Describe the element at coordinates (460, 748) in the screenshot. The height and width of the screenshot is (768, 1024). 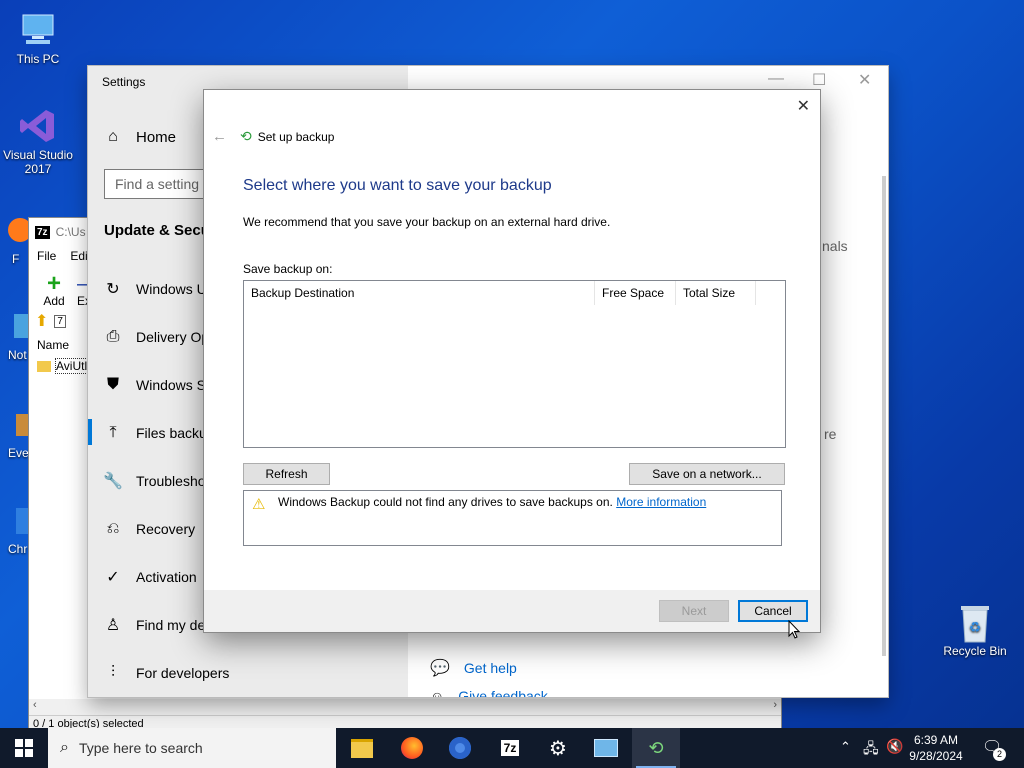
I see `taskbar-chrome` at that location.